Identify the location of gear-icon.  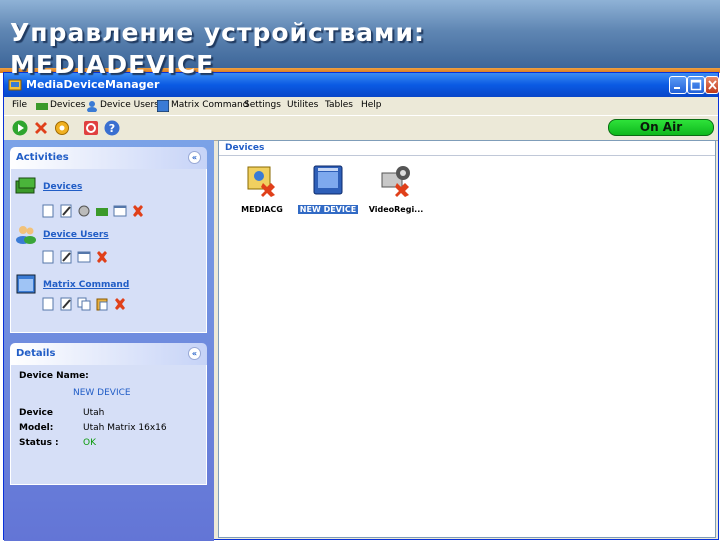
(62, 128).